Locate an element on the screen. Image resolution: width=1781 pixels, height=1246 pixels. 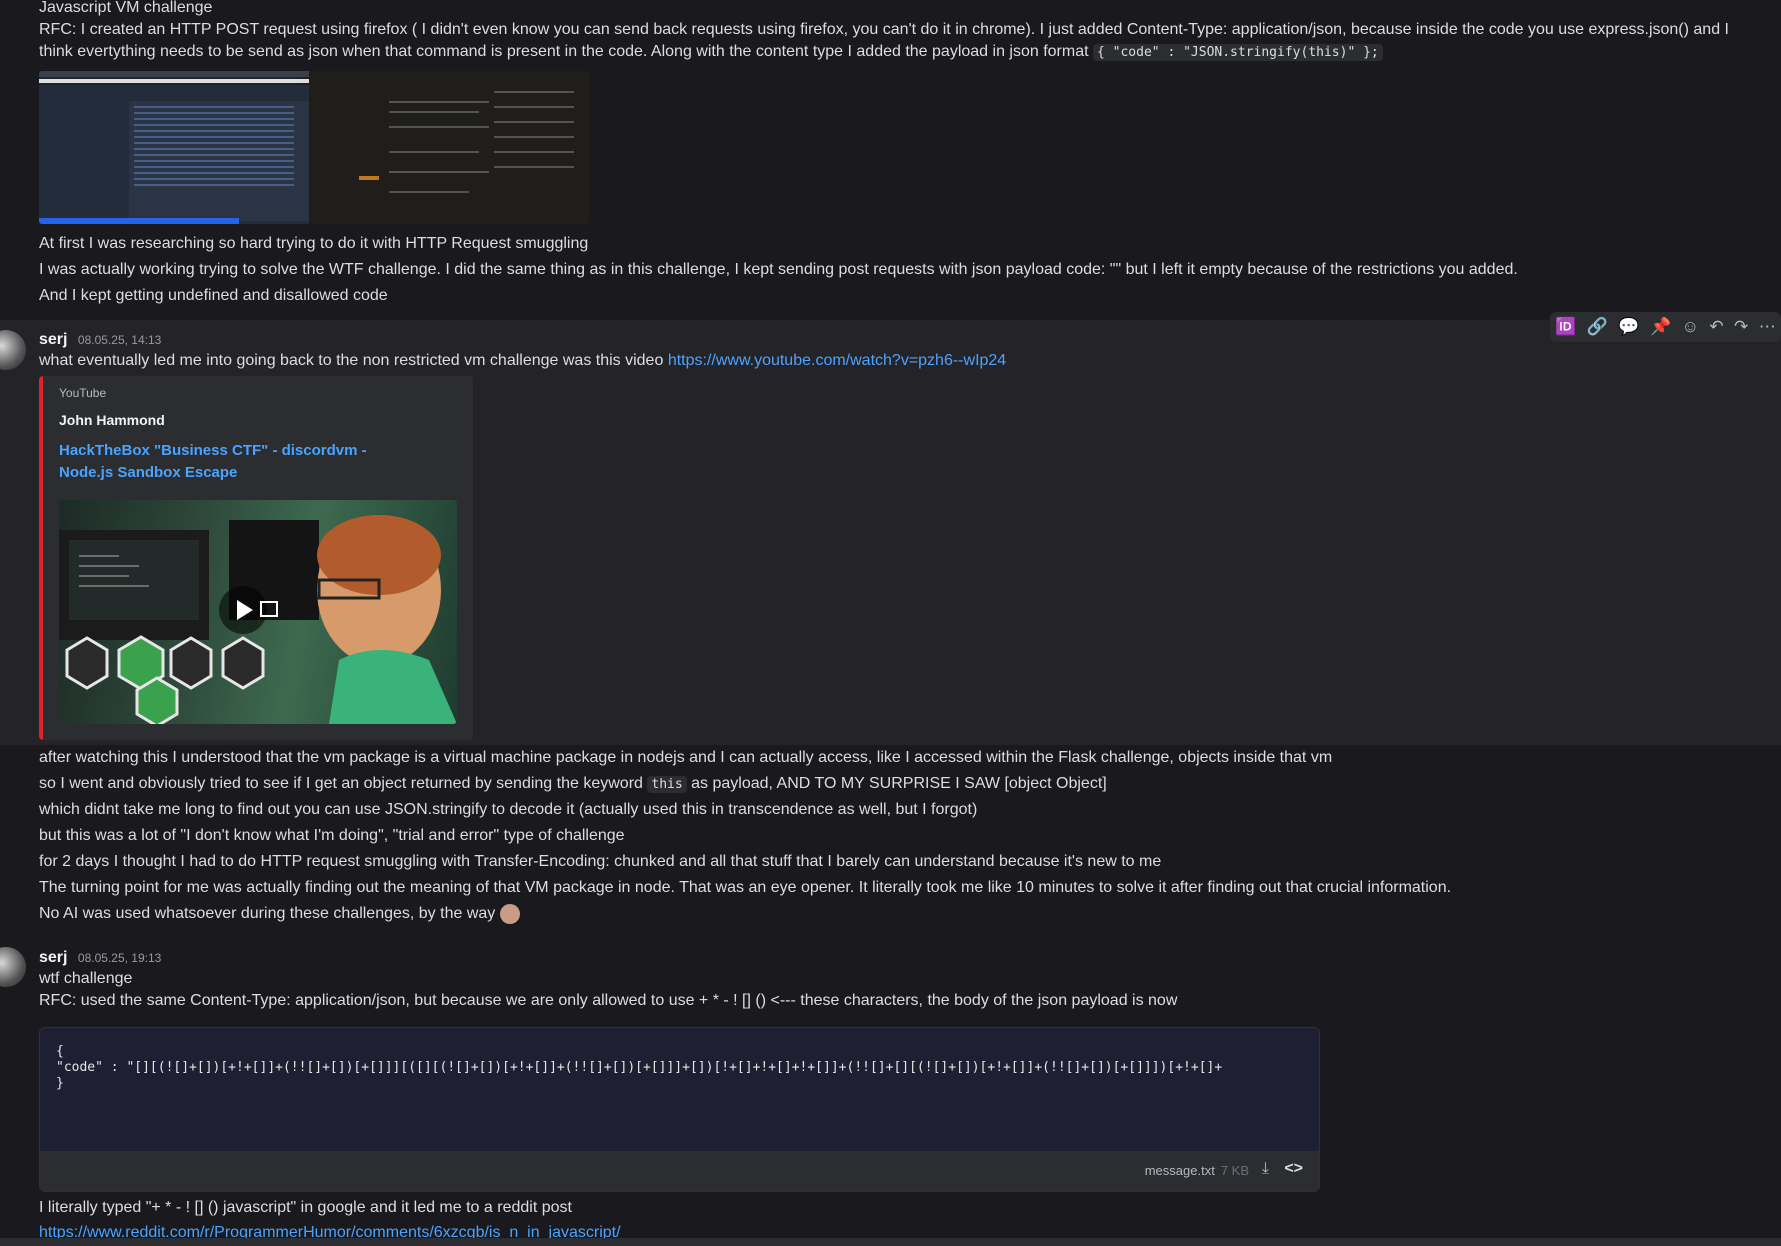
embed-author: John Hammond is located at coordinates (112, 420).